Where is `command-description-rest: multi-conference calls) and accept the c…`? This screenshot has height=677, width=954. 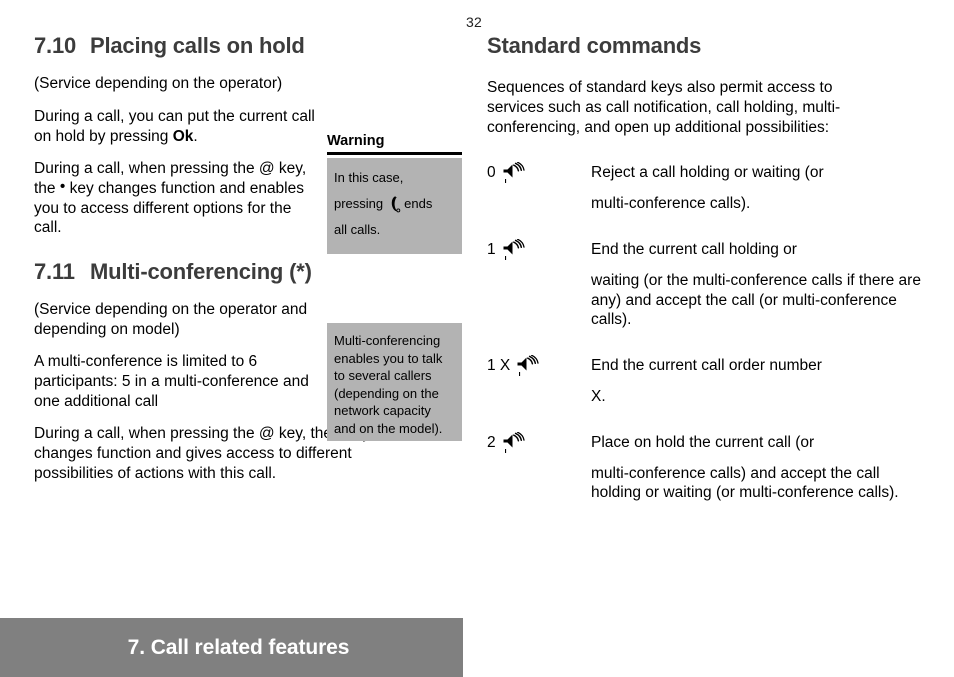 command-description-rest: multi-conference calls) and accept the c… is located at coordinates (745, 483).